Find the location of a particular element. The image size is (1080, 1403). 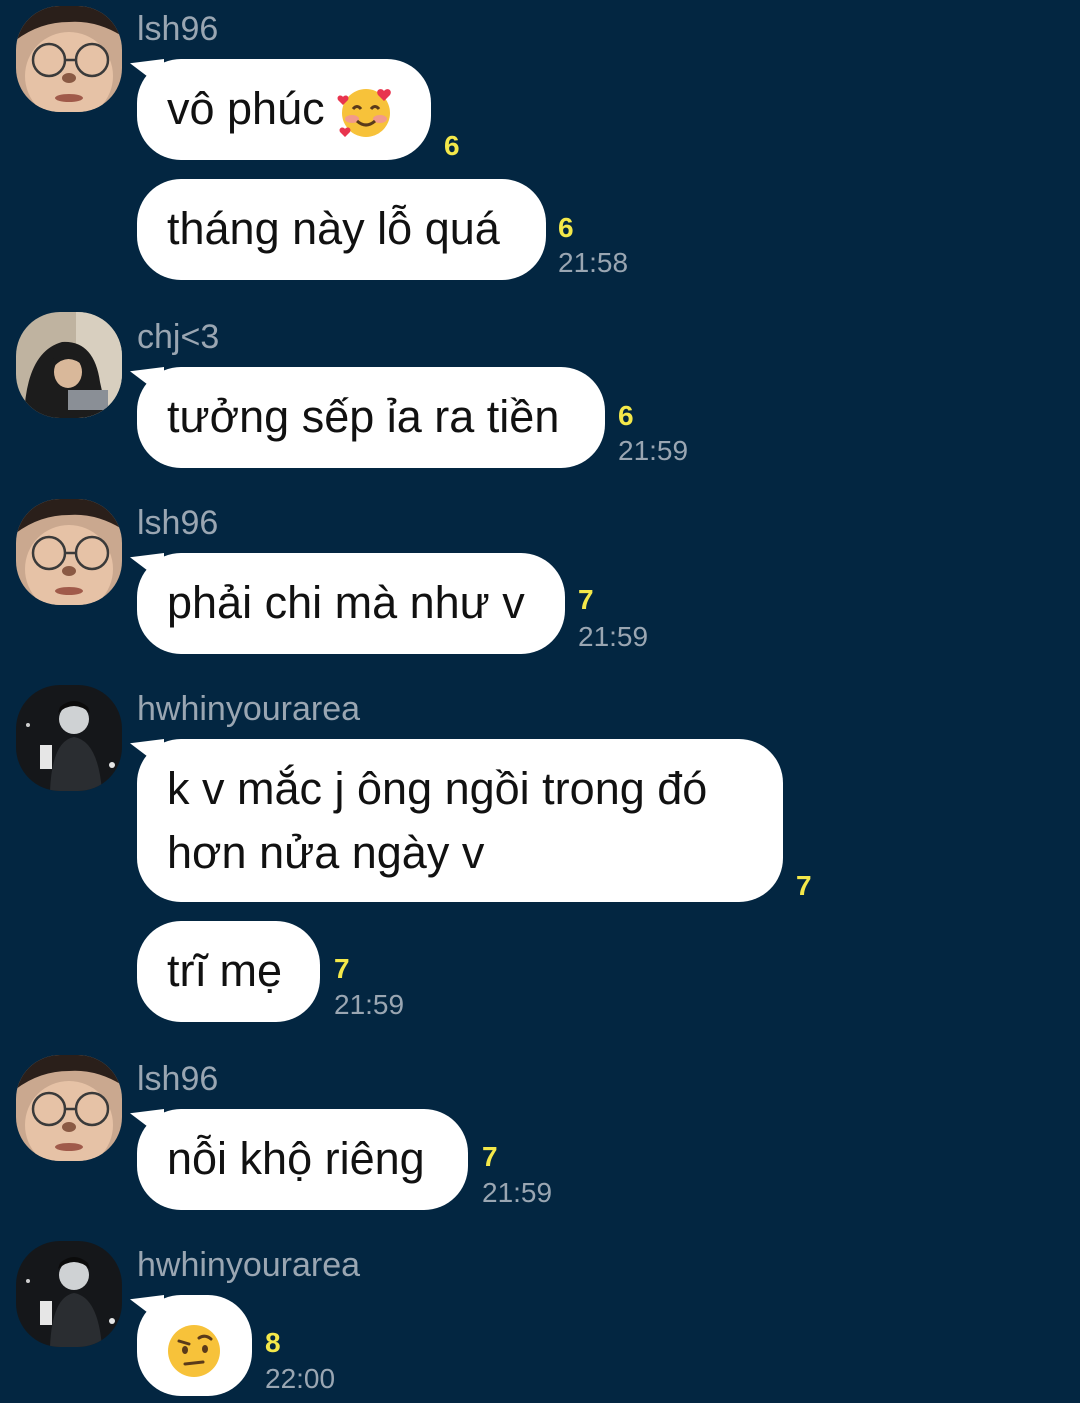

message-text: tháng này lỗ quá is located at coordinates (333, 228).